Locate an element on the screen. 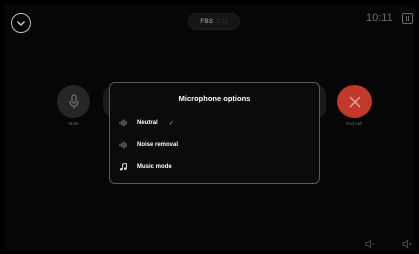  option-music-mode: Music mode is located at coordinates (145, 167).